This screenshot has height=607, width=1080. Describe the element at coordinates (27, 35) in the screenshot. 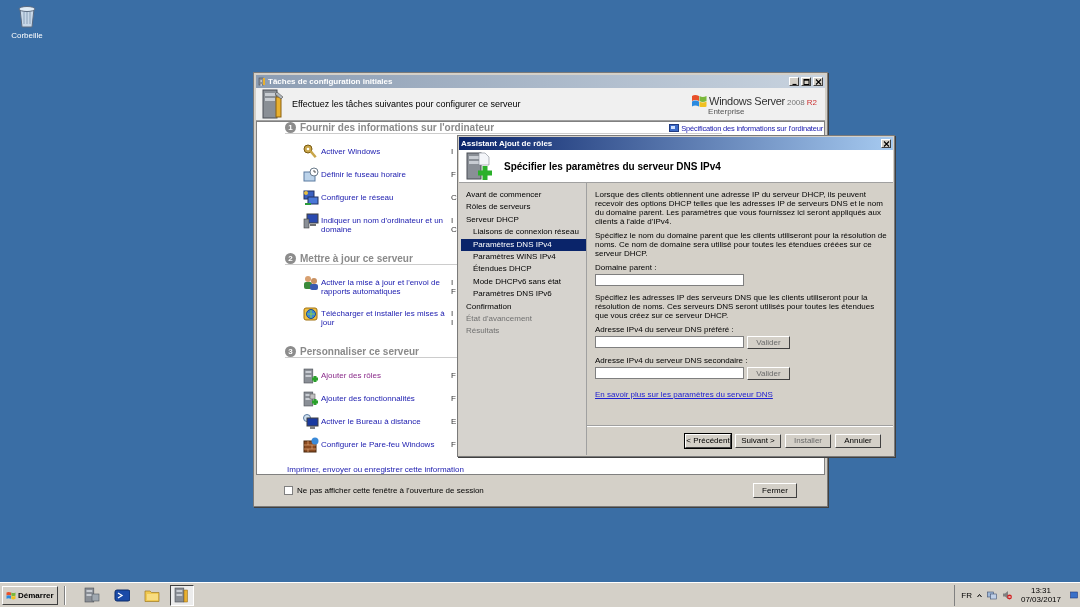

I see `icon-label: Corbeille` at that location.